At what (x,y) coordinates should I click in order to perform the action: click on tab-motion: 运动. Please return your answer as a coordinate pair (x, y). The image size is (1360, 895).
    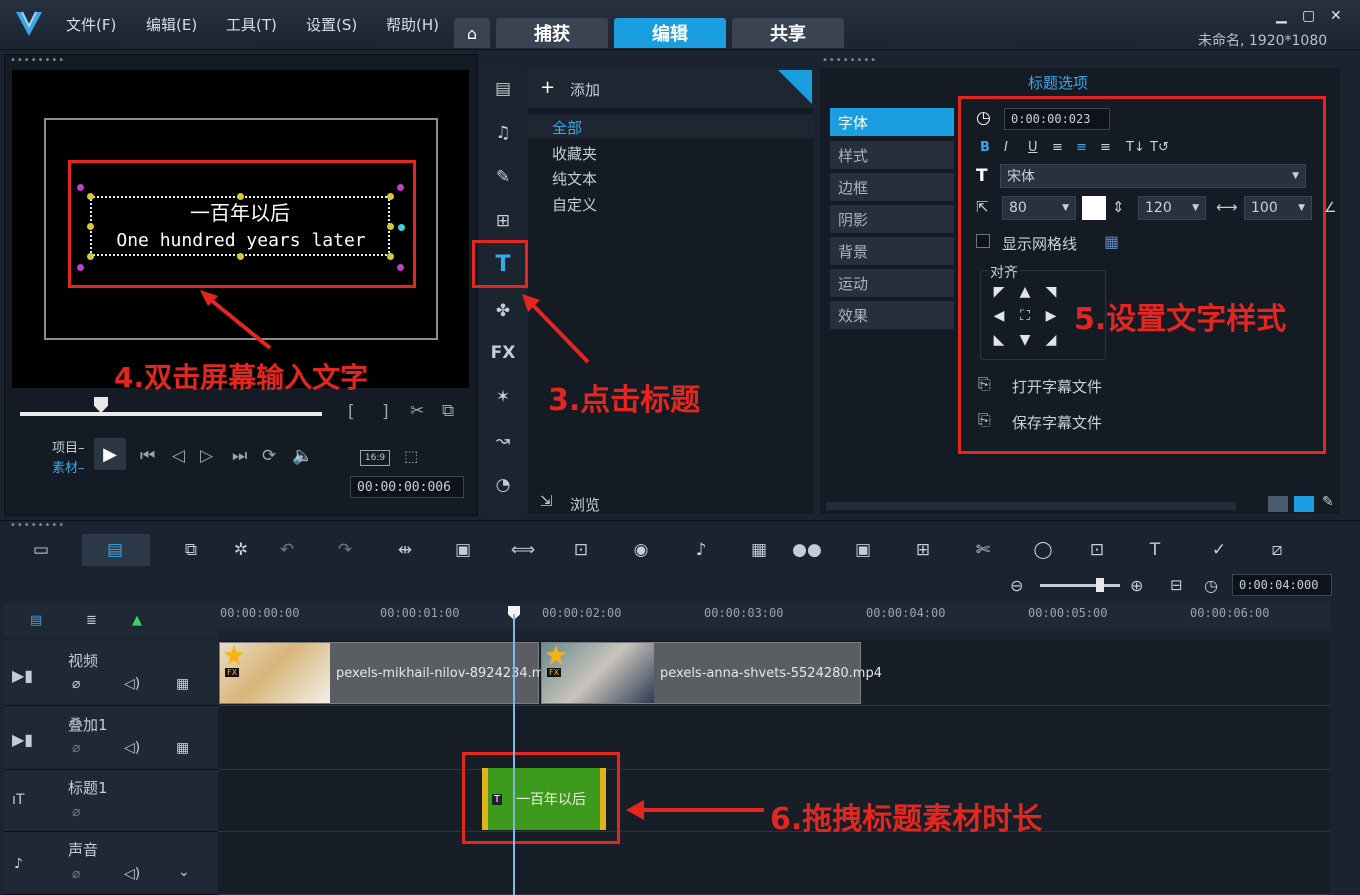
    Looking at the image, I should click on (892, 283).